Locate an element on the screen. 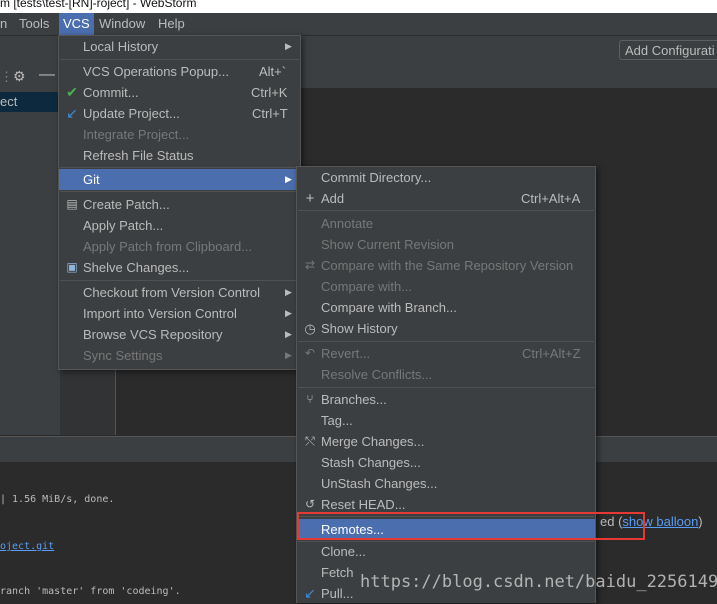 This screenshot has width=717, height=604. menu-item-label: Add is located at coordinates (333, 198).